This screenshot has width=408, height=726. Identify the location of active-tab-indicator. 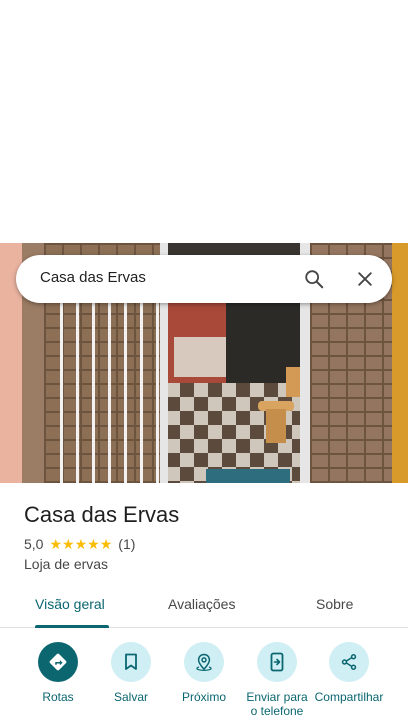
(72, 626).